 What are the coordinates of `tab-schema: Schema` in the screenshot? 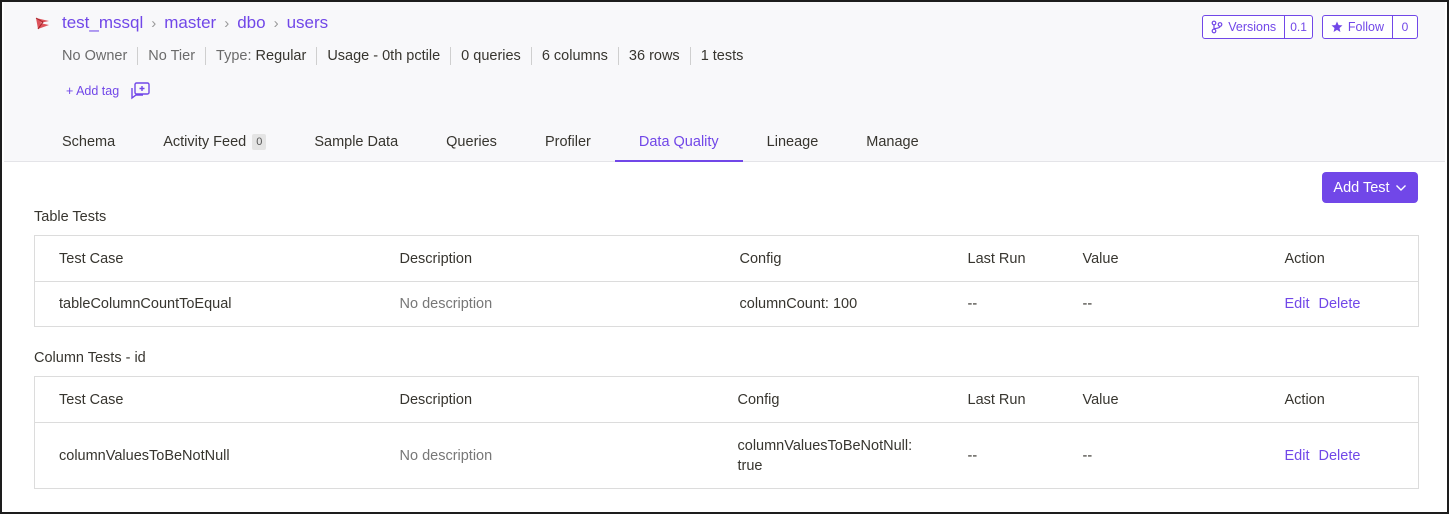 It's located at (88, 142).